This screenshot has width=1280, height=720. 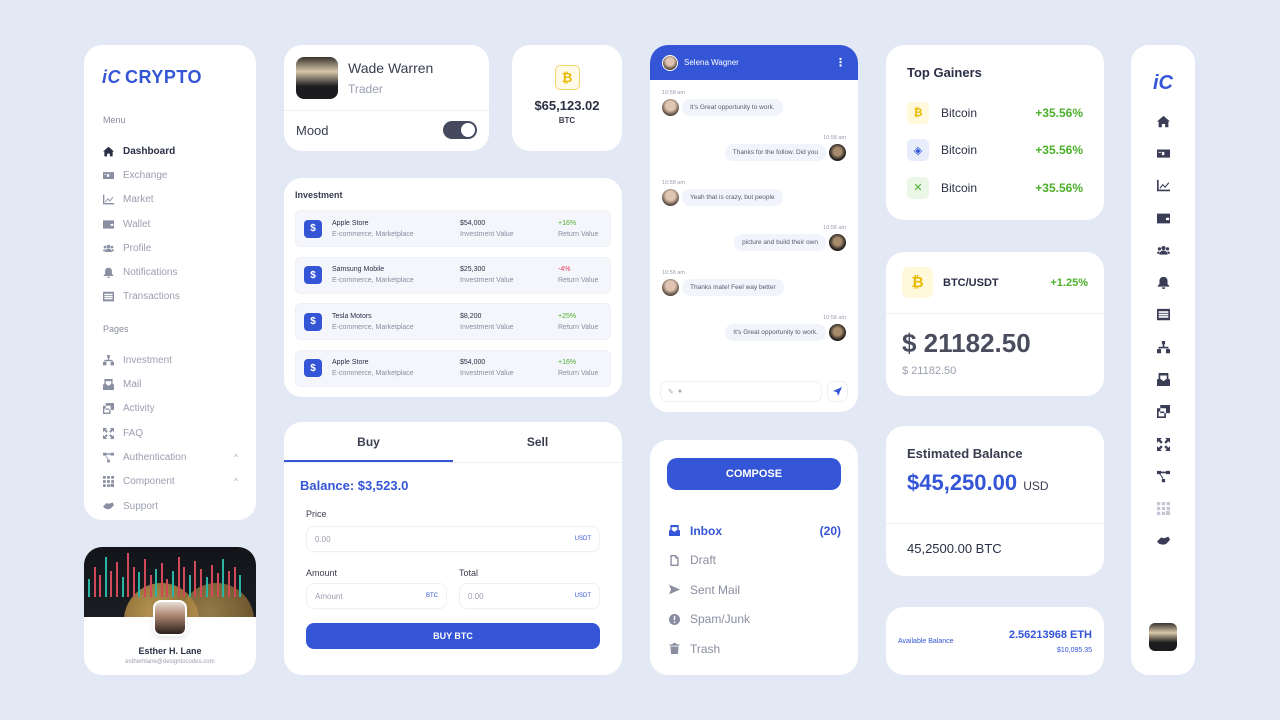 What do you see at coordinates (962, 482) in the screenshot?
I see `estimated-value: $45,250.00` at bounding box center [962, 482].